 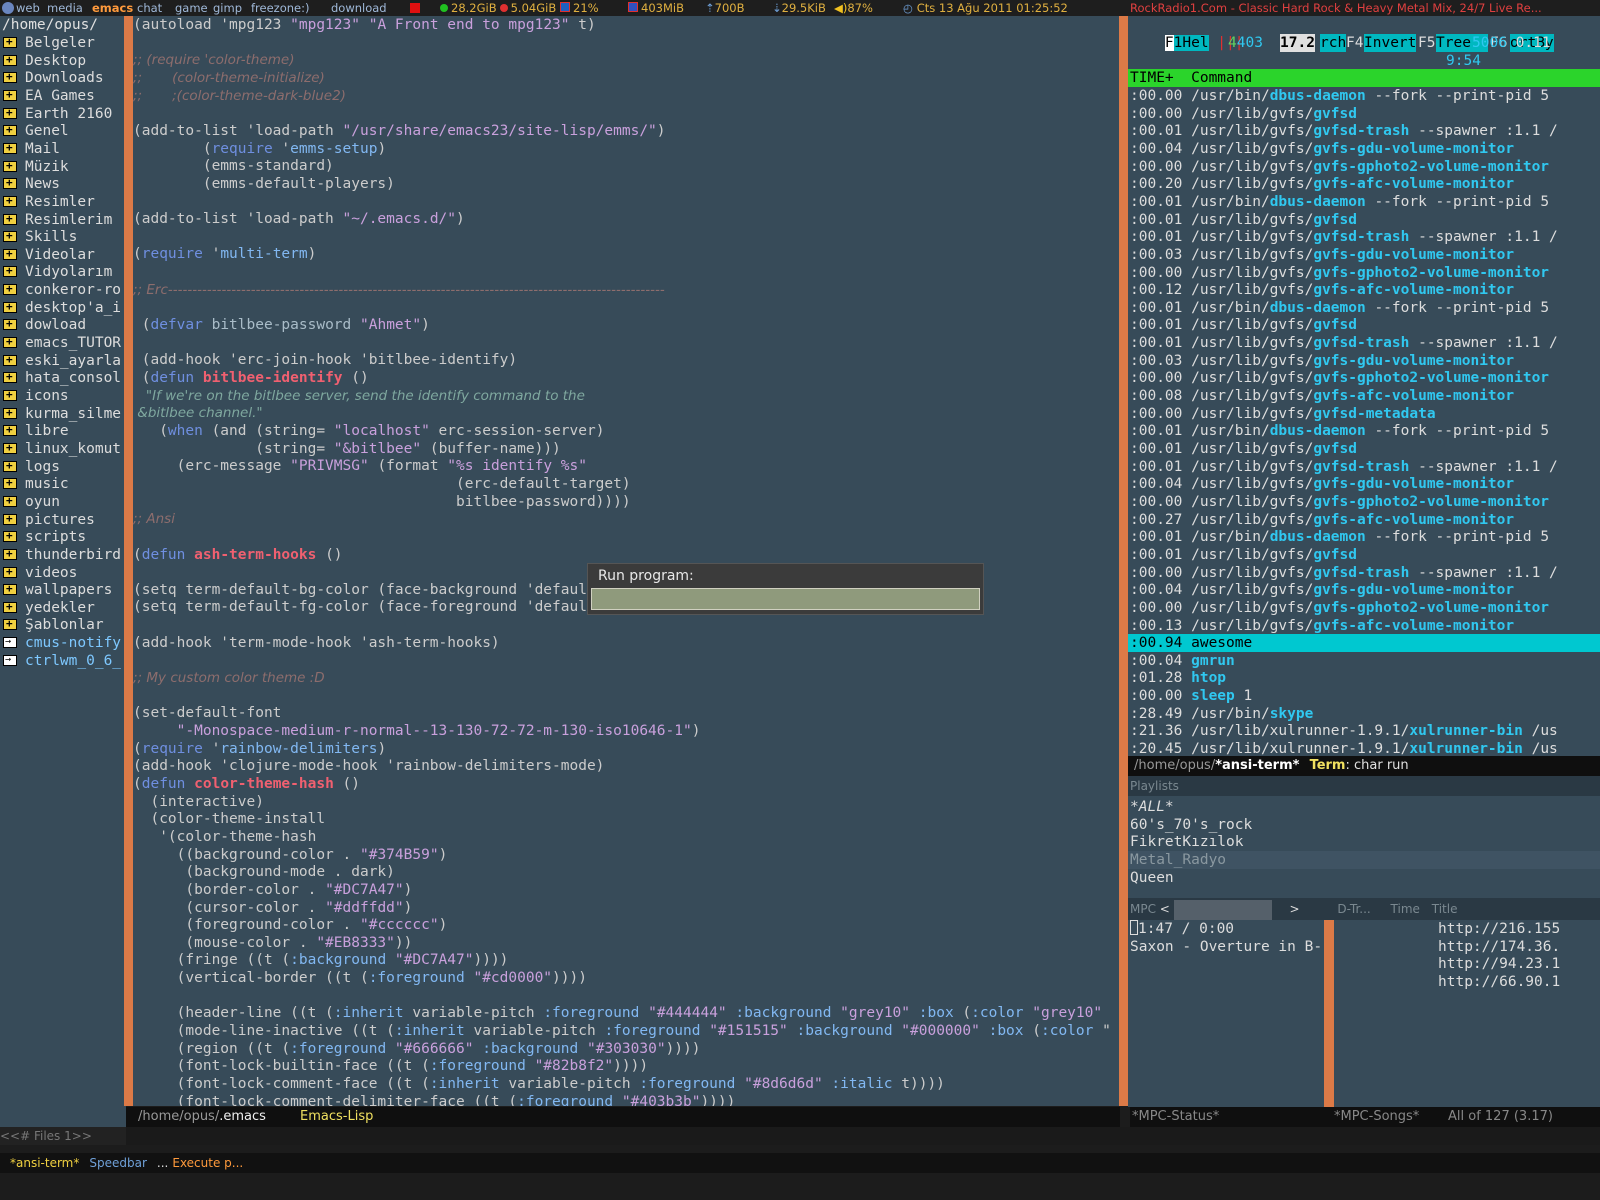 I want to click on code-line: (require 'emms-setup), so click(x=259, y=149).